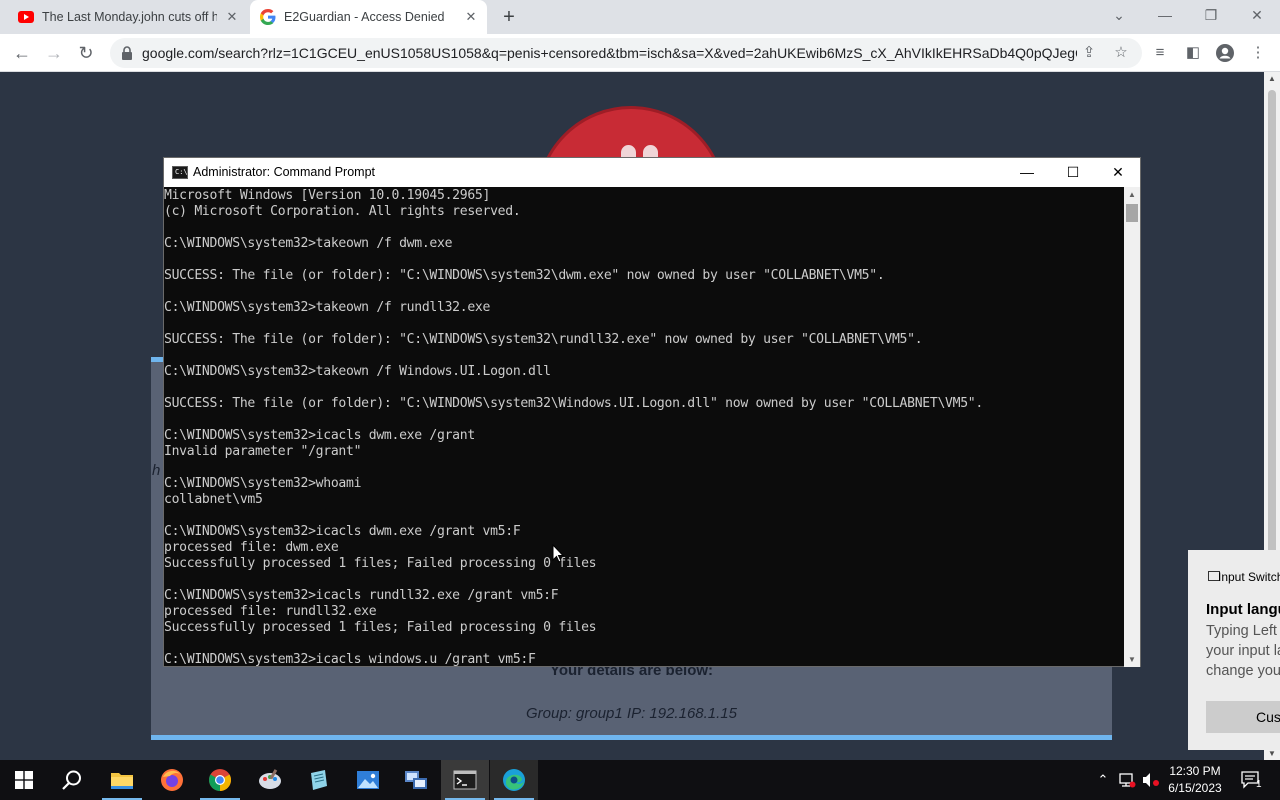 The image size is (1280, 800). I want to click on clock-date: 6/15/2023, so click(1195, 788).